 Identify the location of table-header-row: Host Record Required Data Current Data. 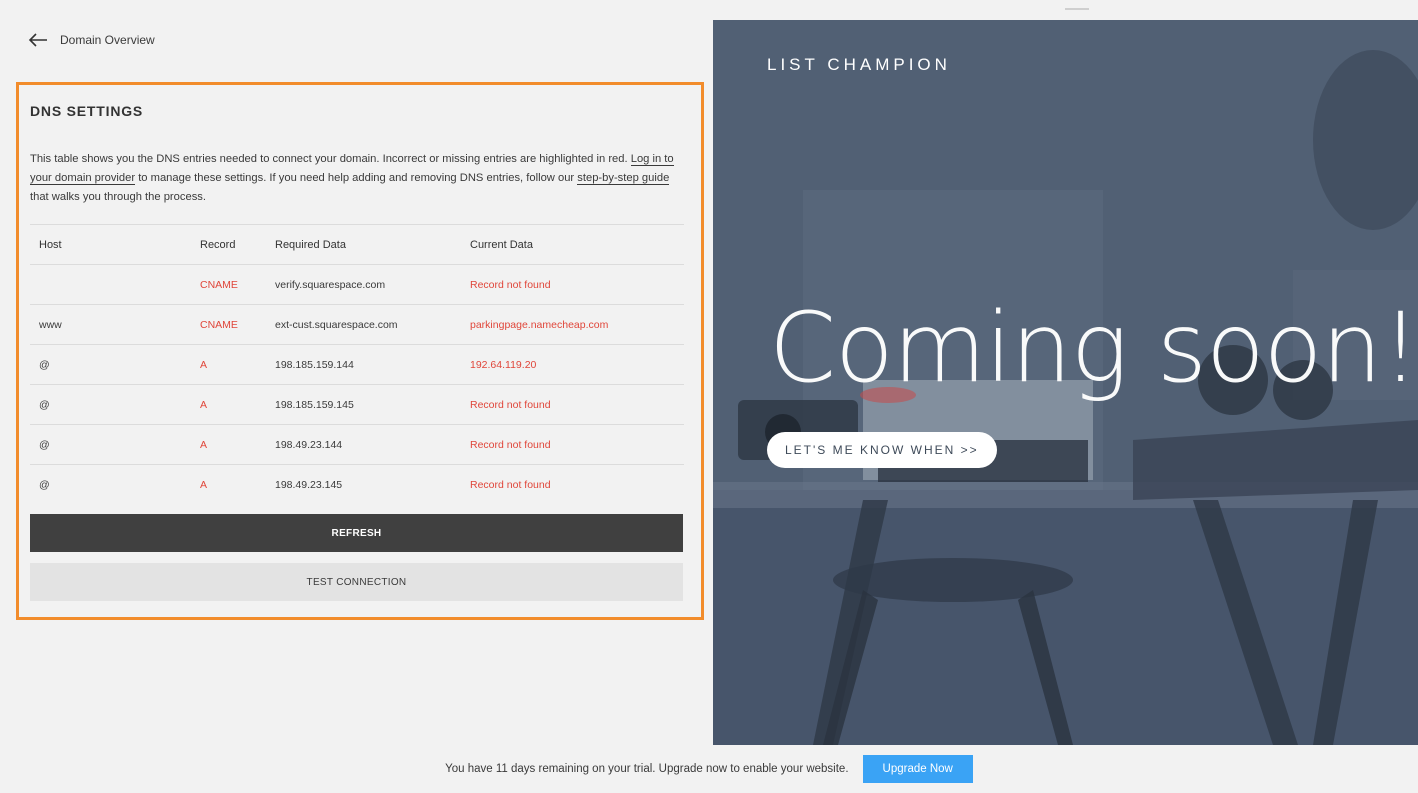
(357, 244).